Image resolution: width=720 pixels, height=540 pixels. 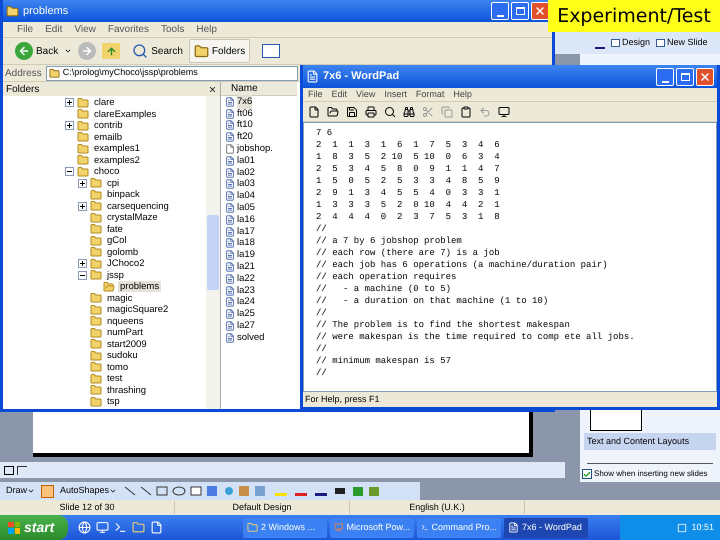 What do you see at coordinates (125, 264) in the screenshot?
I see `tree-item: JChoco2` at bounding box center [125, 264].